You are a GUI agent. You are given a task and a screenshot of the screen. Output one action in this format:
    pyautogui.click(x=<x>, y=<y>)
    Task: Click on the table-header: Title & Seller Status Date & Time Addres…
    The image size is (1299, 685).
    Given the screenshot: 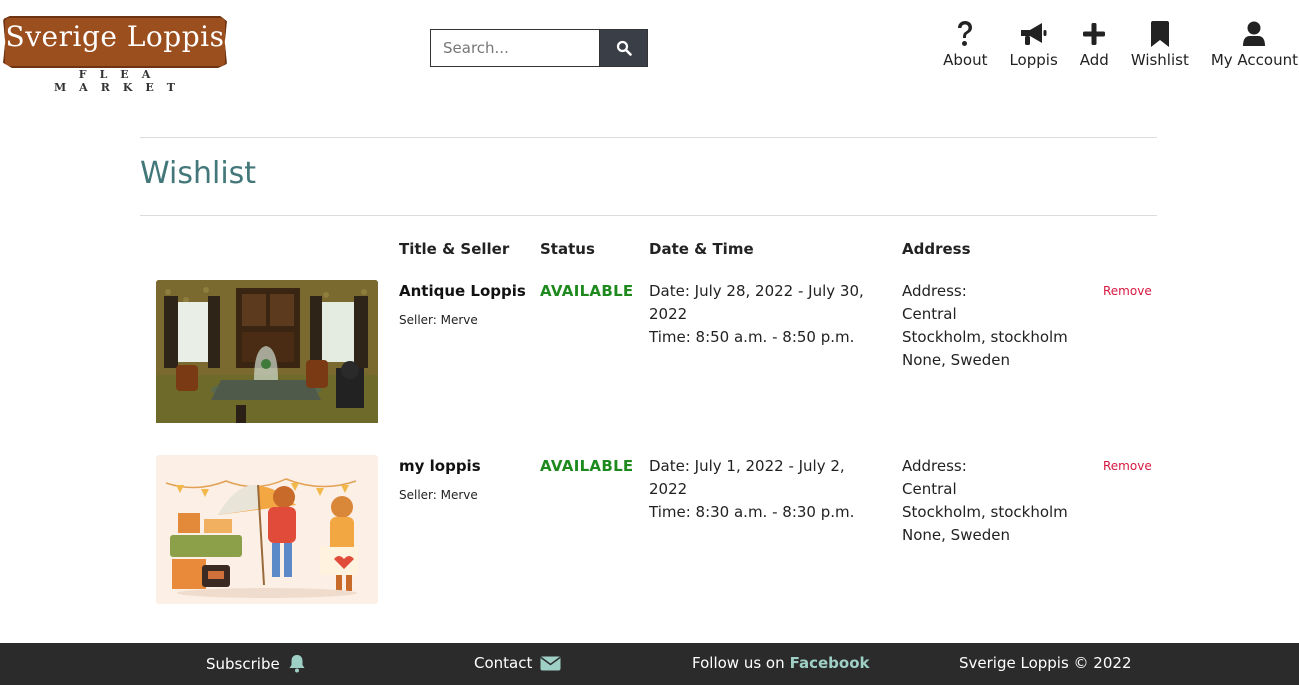 What is the action you would take?
    pyautogui.click(x=648, y=248)
    